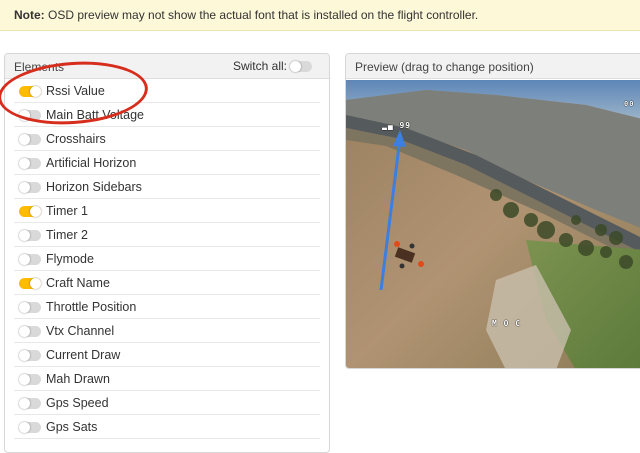 The width and height of the screenshot is (640, 453). I want to click on element-row-mah-drawn: Mah Drawn, so click(167, 379).